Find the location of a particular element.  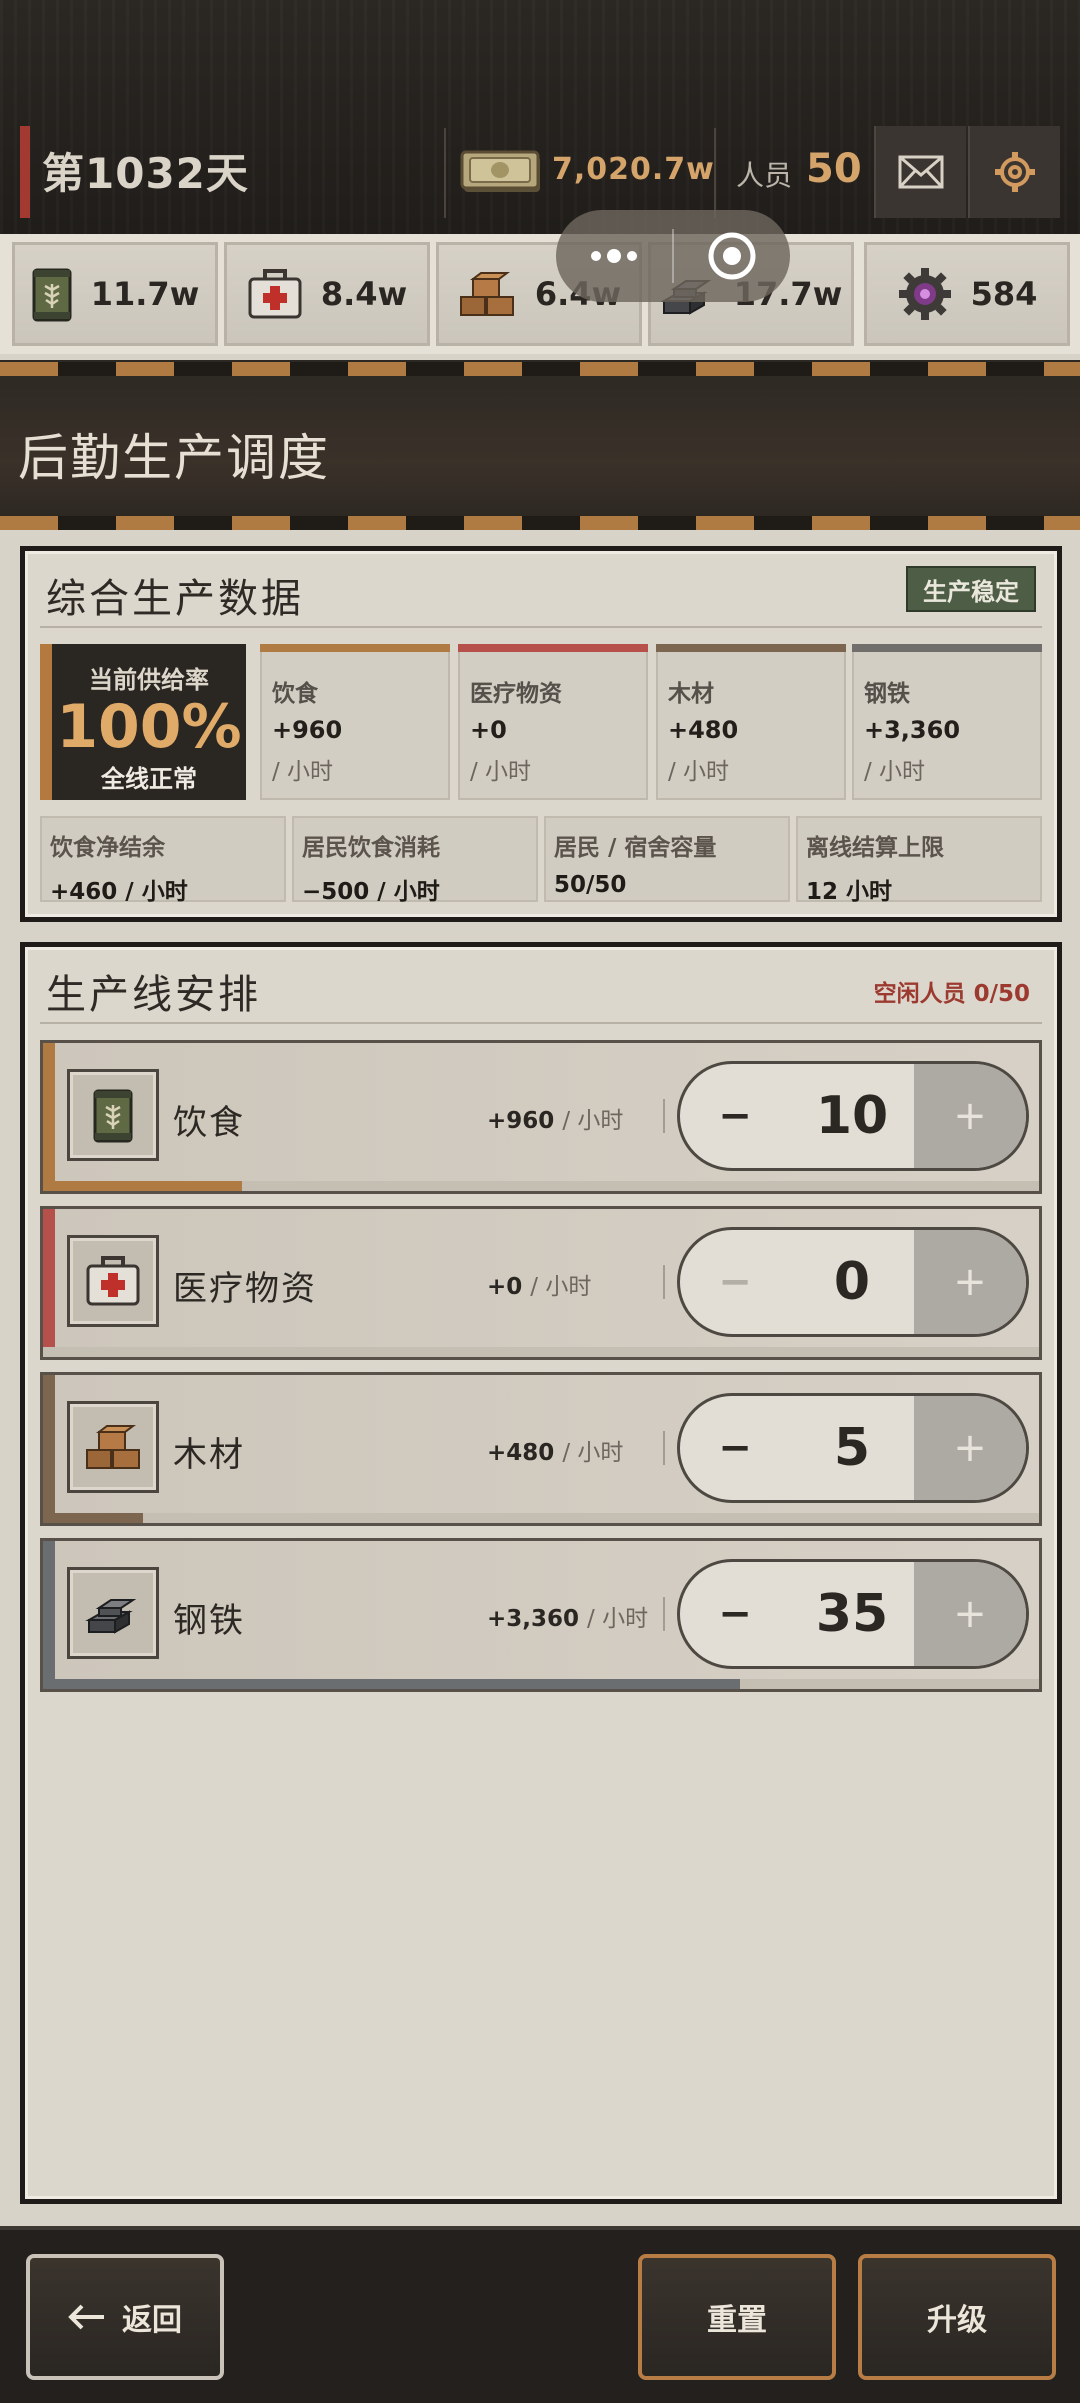

stat-value: +3,360 is located at coordinates (912, 730).